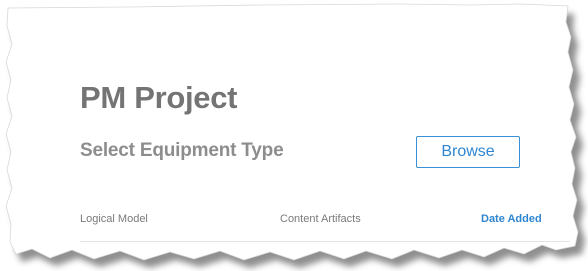 This screenshot has height=271, width=588. What do you see at coordinates (468, 152) in the screenshot?
I see `browse-button: Browse` at bounding box center [468, 152].